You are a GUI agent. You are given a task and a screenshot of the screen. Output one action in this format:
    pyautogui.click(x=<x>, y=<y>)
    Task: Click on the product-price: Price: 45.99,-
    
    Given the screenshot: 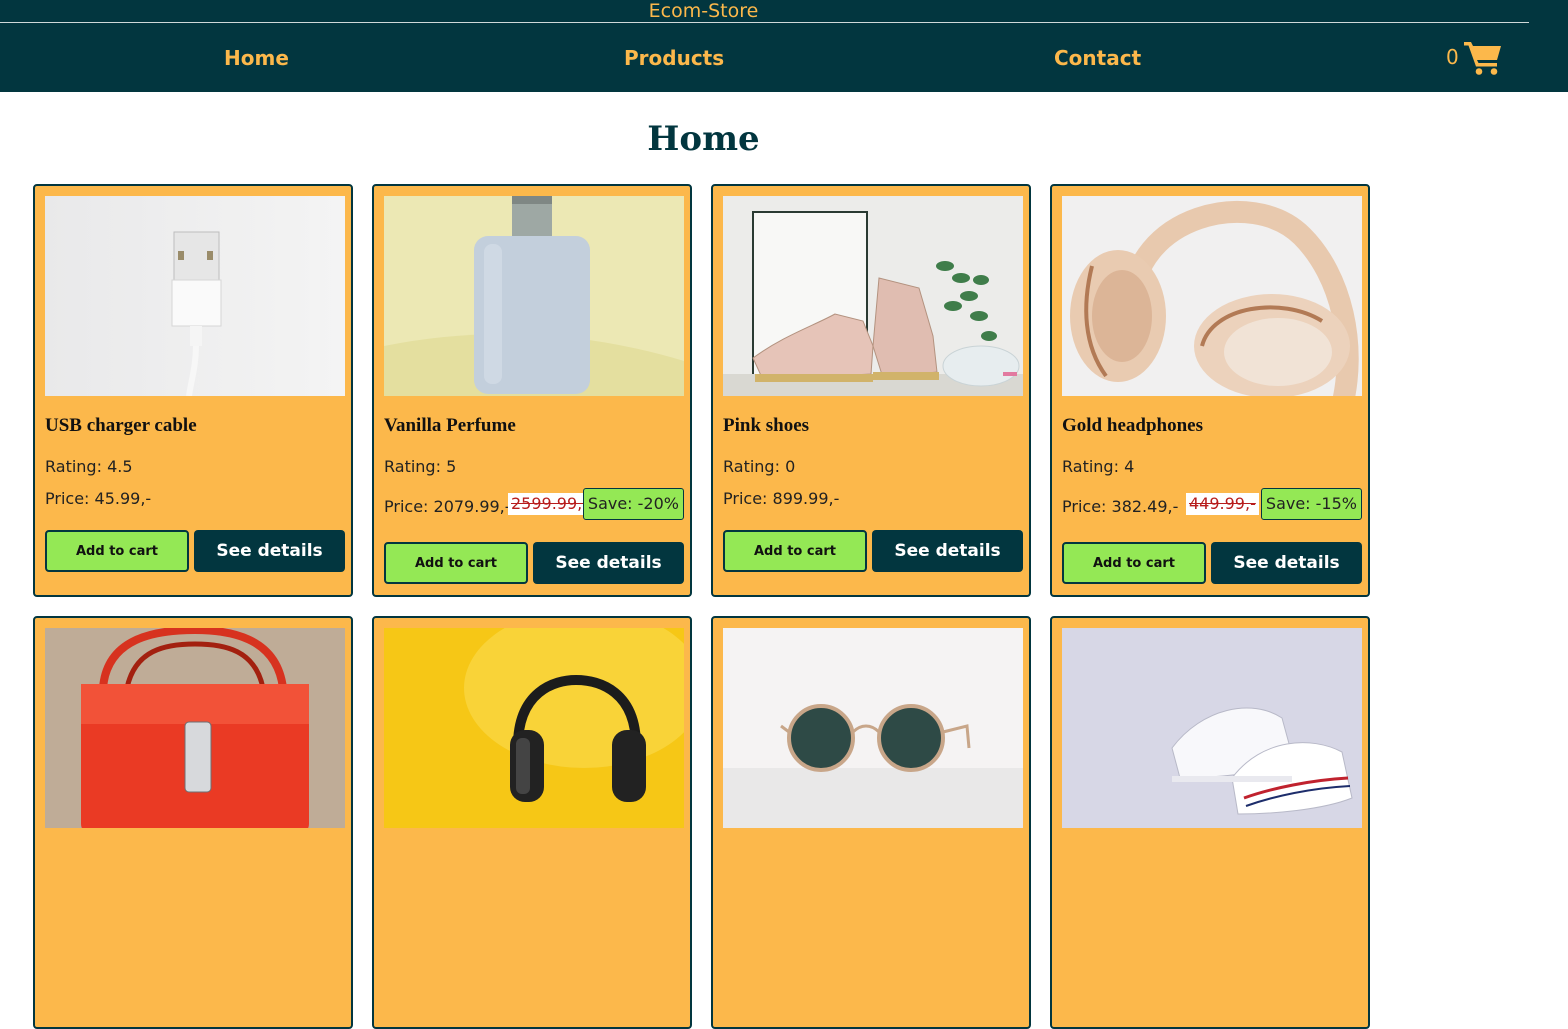 What is the action you would take?
    pyautogui.click(x=98, y=498)
    